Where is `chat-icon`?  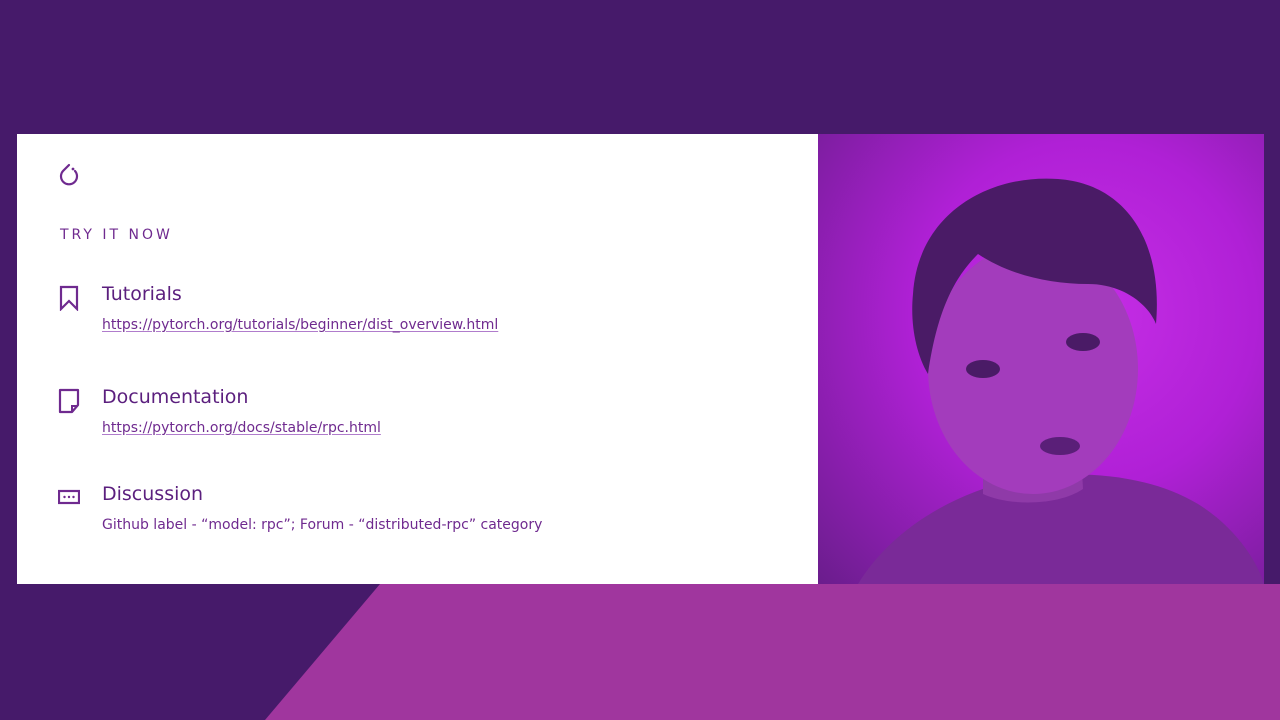
chat-icon is located at coordinates (69, 497).